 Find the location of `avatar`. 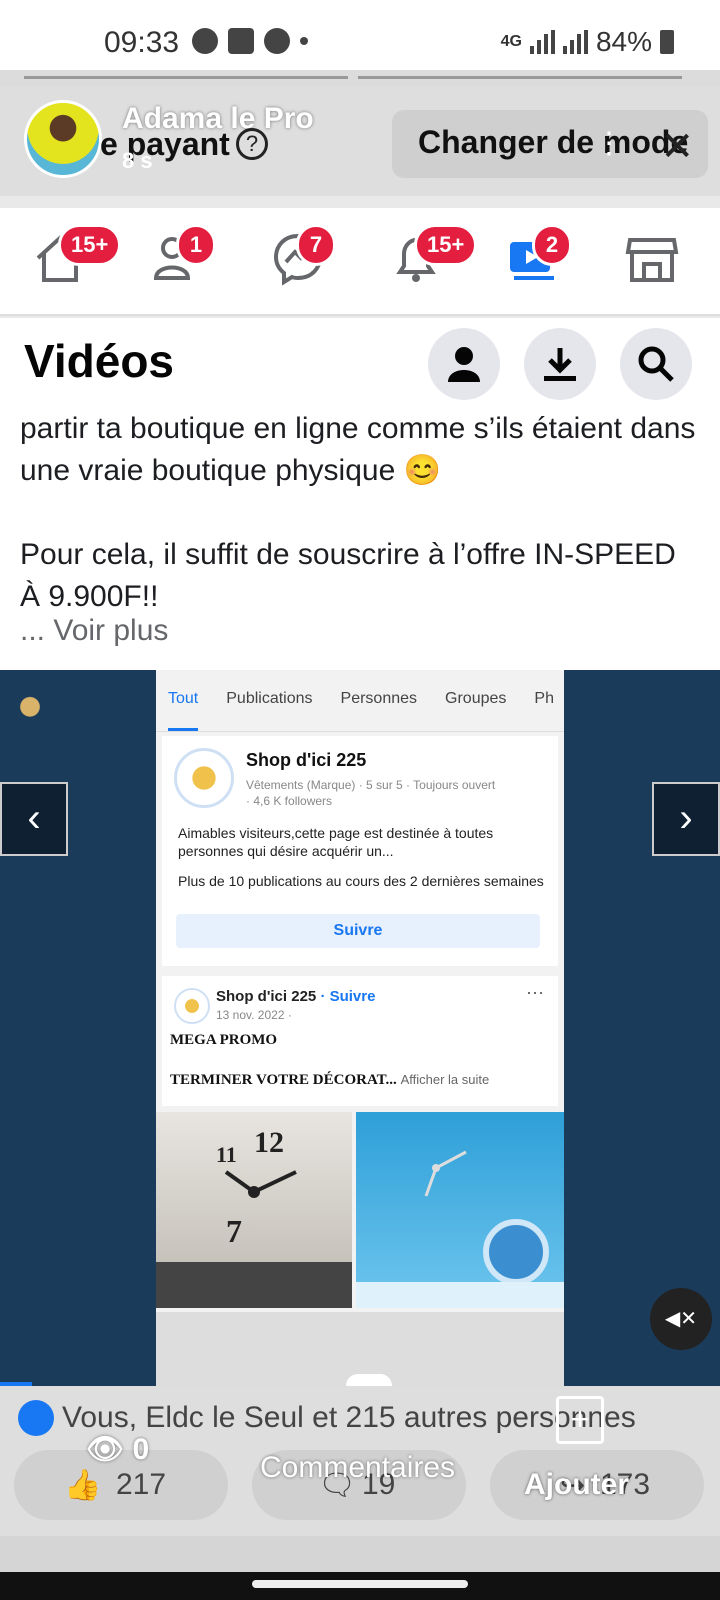

avatar is located at coordinates (63, 139).